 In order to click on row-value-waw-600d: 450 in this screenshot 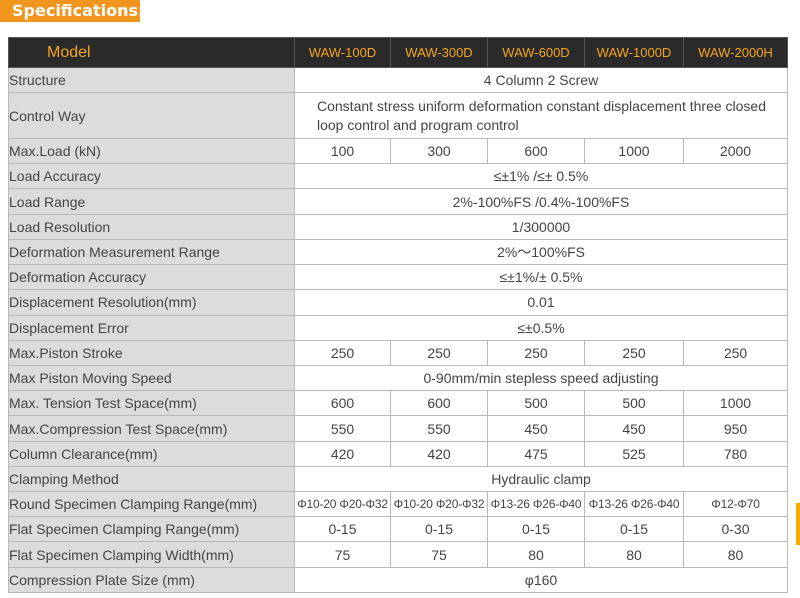, I will do `click(536, 428)`.